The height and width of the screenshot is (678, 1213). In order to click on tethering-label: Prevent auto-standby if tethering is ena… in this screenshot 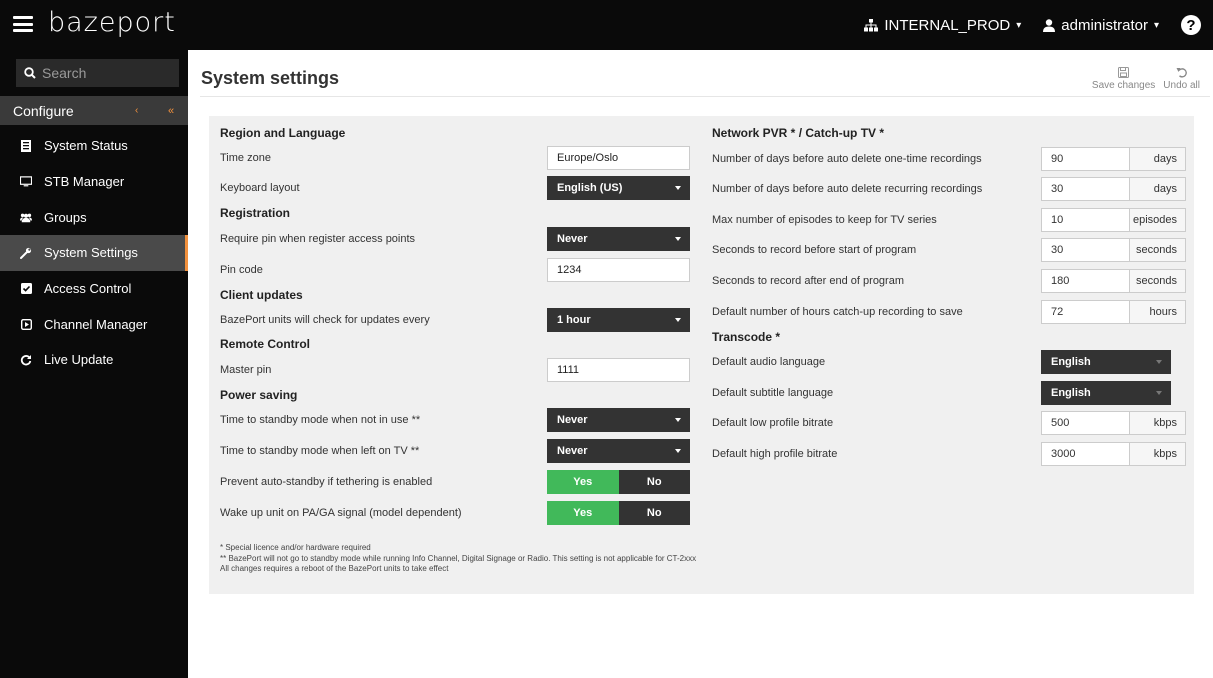, I will do `click(326, 482)`.